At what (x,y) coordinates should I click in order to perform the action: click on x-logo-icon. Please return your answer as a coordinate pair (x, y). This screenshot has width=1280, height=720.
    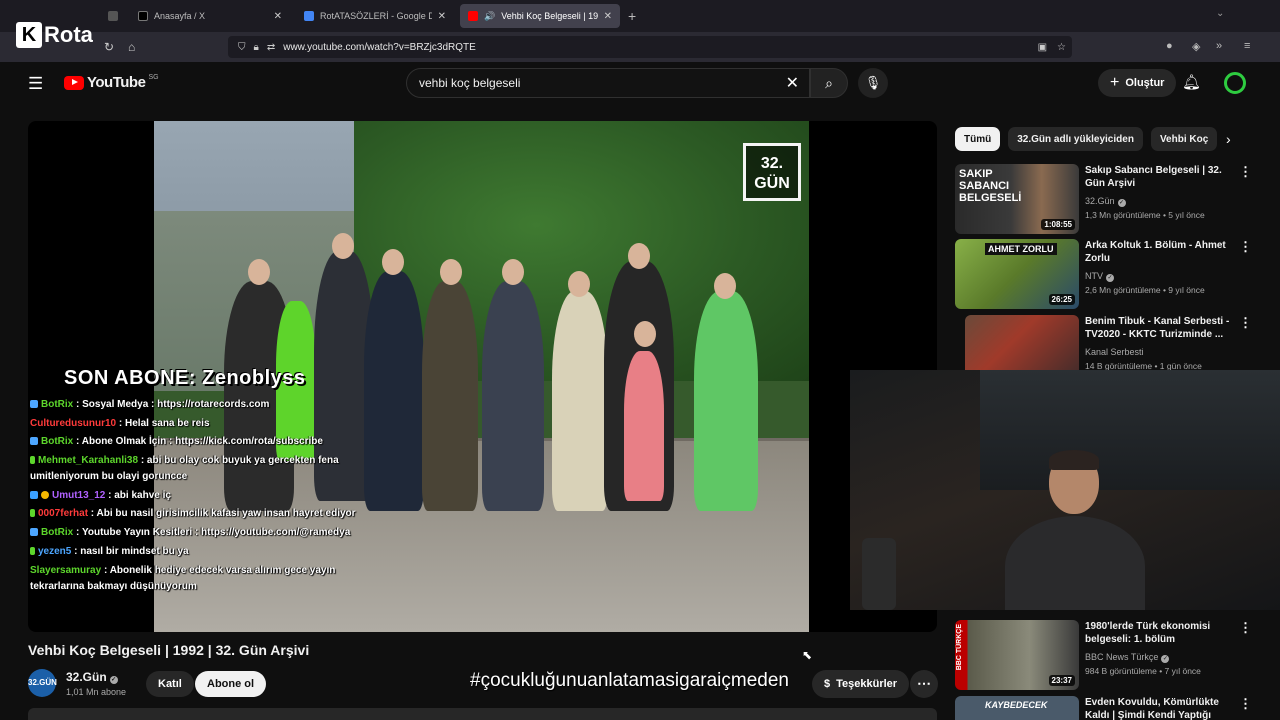
    Looking at the image, I should click on (143, 16).